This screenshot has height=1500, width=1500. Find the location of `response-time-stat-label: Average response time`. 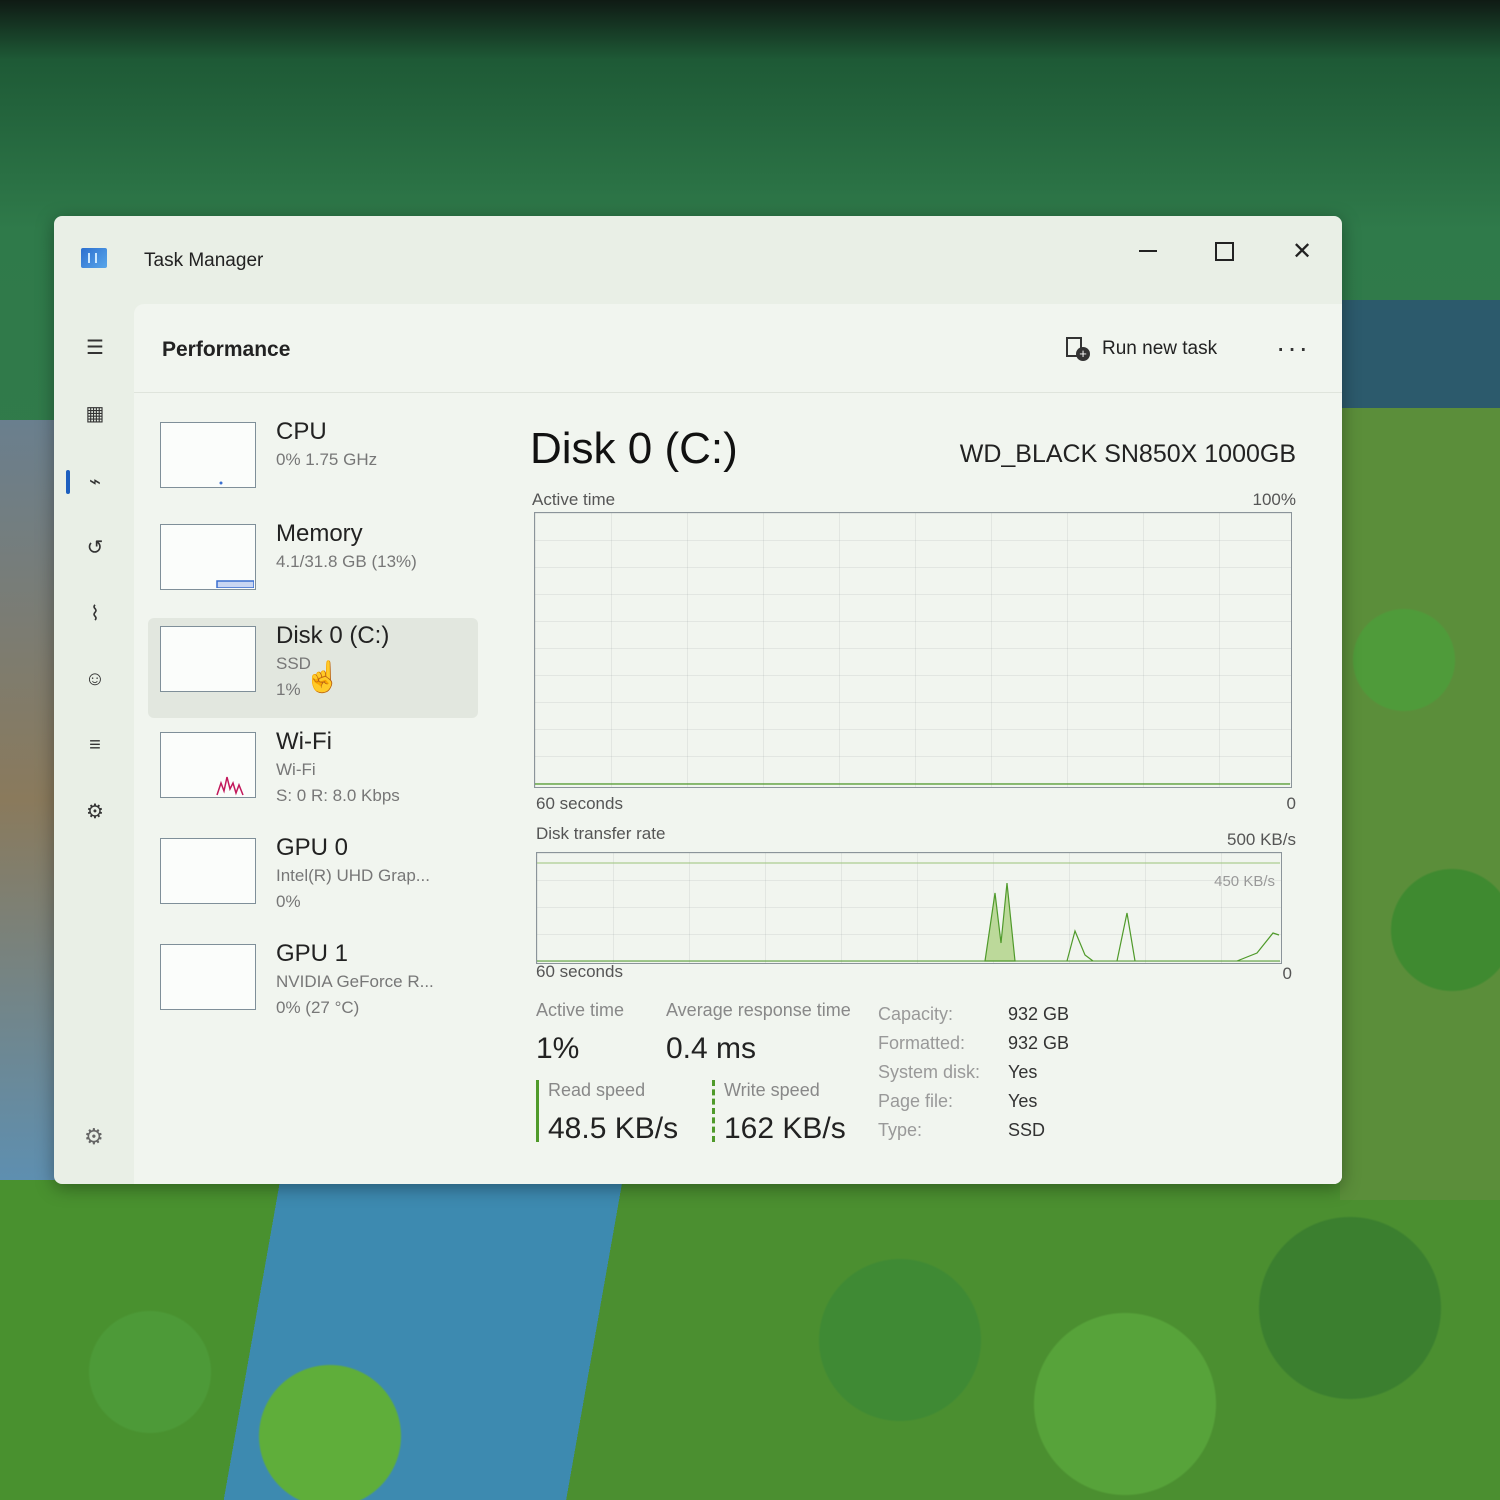

response-time-stat-label: Average response time is located at coordinates (758, 1010).